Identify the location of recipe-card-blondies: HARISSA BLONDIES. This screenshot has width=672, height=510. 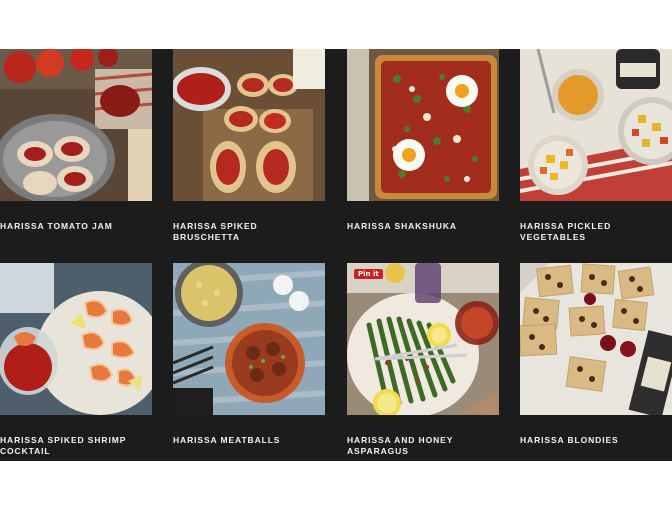
(596, 354).